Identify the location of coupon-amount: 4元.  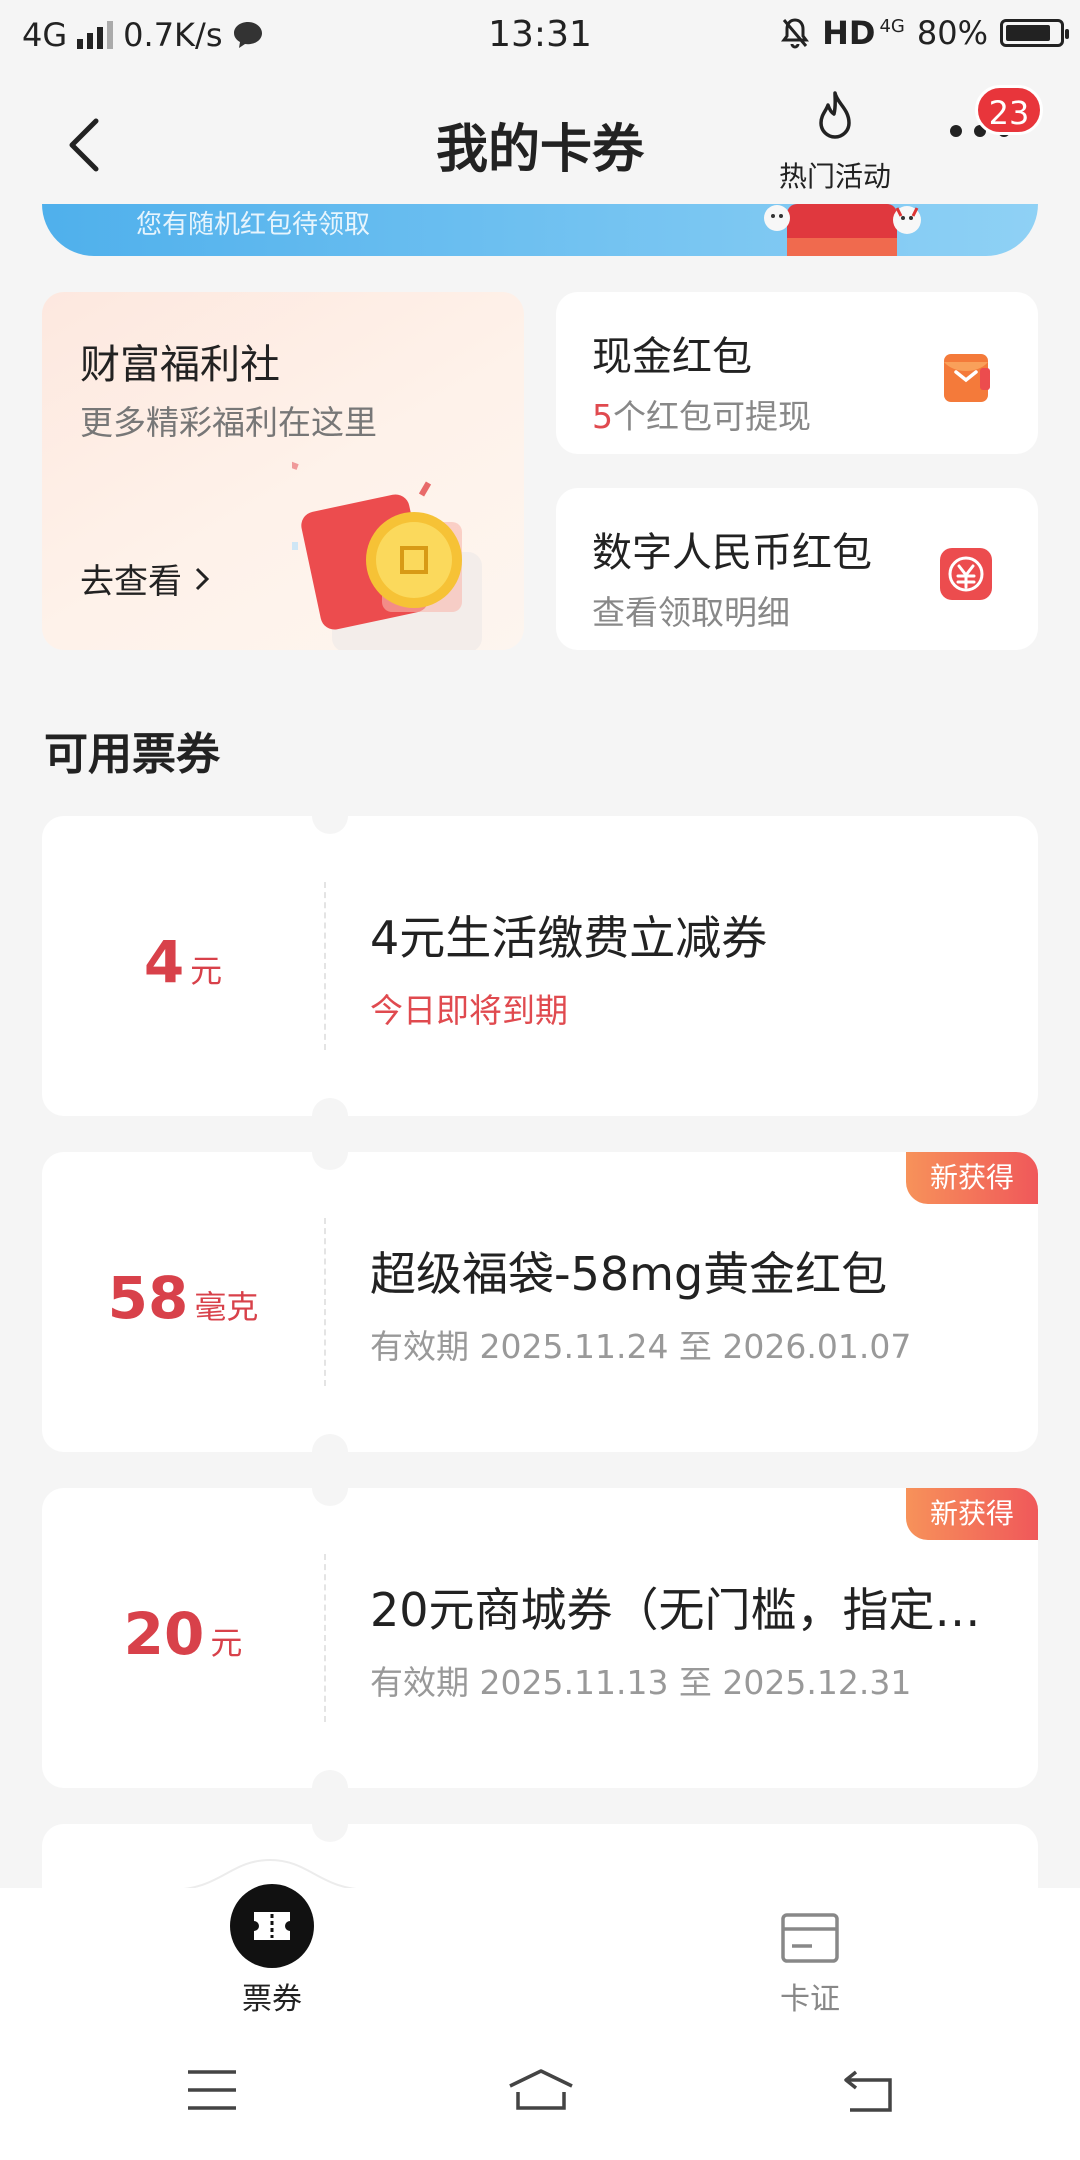
(183, 962).